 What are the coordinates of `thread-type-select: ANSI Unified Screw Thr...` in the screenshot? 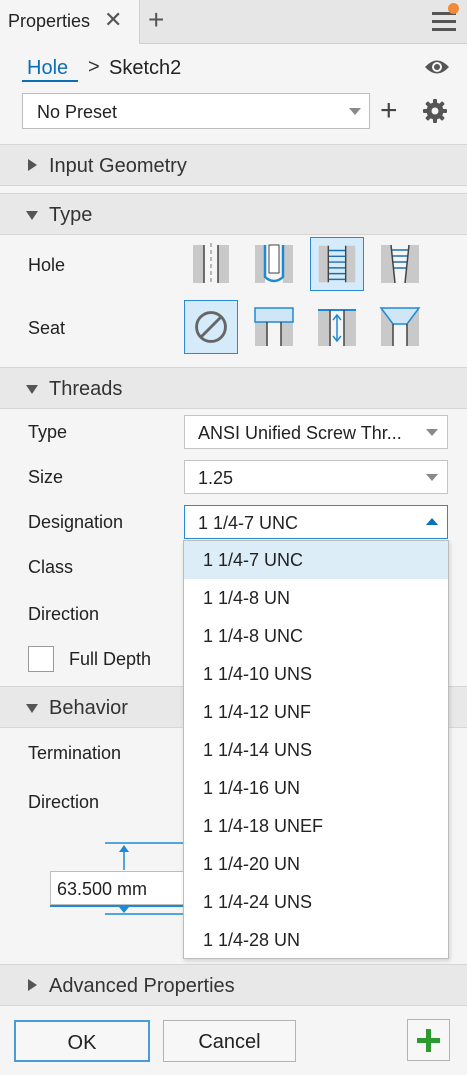 It's located at (316, 432).